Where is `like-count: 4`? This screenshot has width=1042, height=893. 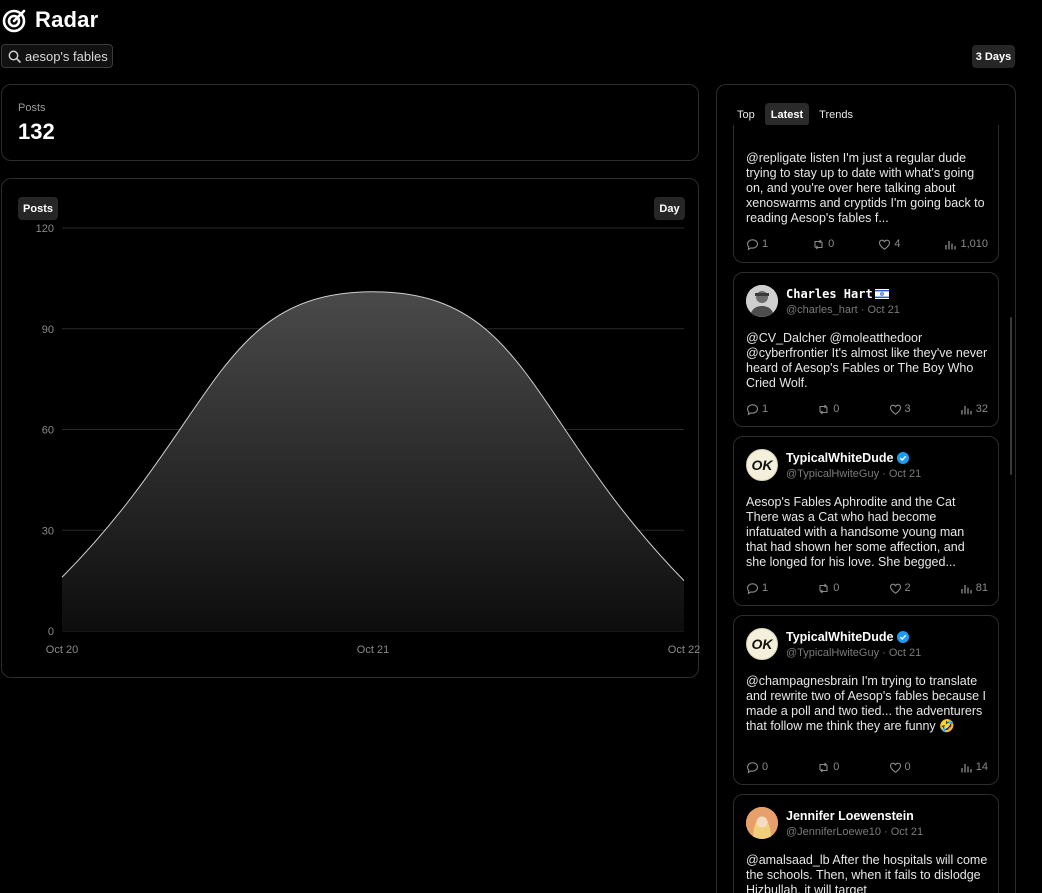 like-count: 4 is located at coordinates (897, 244).